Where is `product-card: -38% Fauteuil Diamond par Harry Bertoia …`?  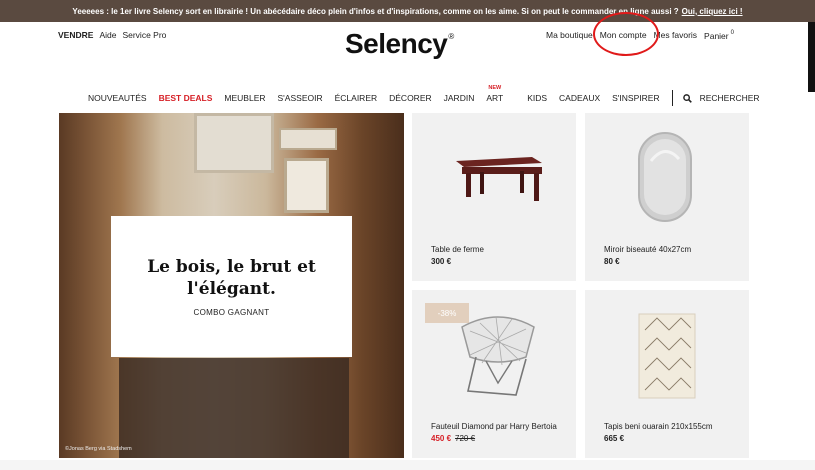 product-card: -38% Fauteuil Diamond par Harry Bertoia … is located at coordinates (494, 374).